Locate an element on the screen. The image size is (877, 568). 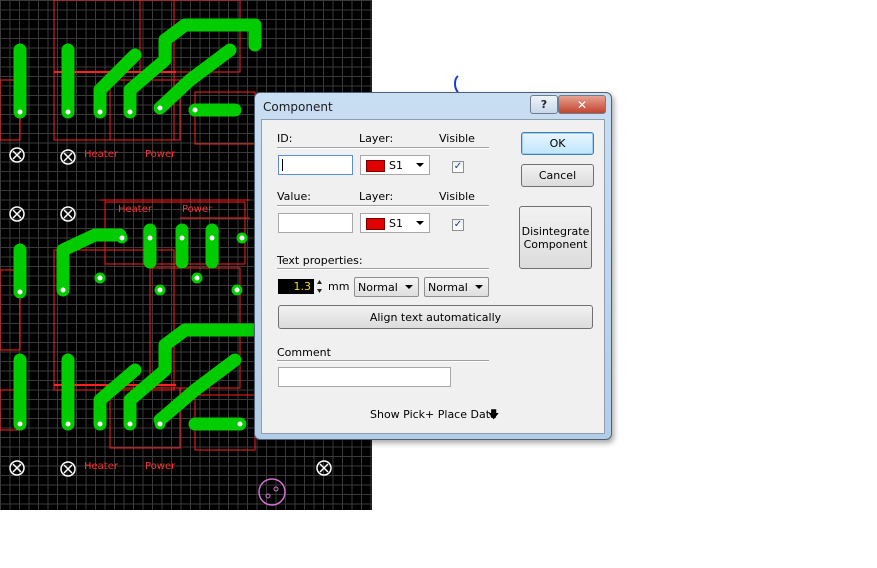
text-caret is located at coordinates (282, 165).